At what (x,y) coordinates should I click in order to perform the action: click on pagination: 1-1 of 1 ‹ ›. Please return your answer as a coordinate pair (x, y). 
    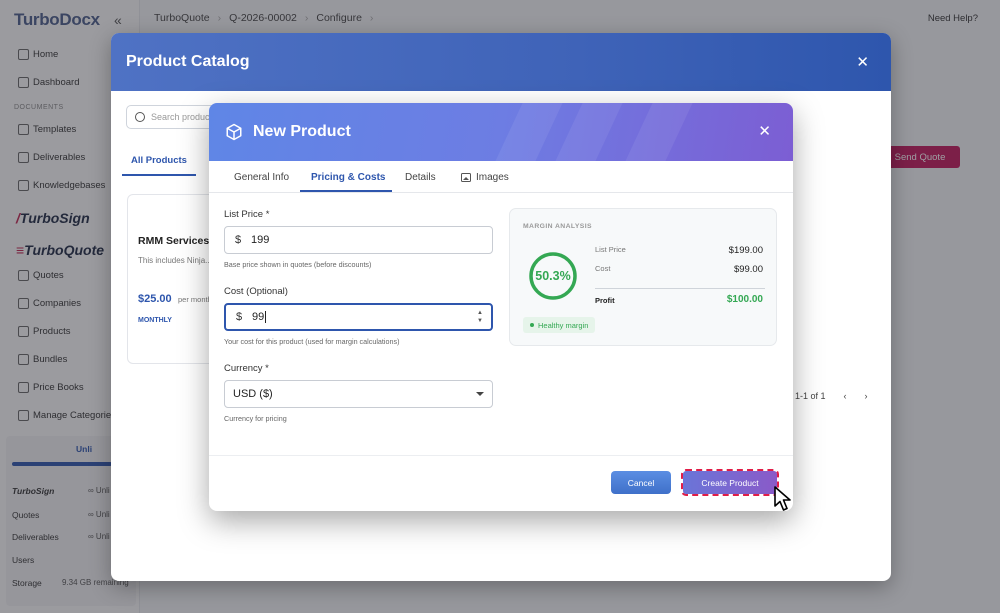
    Looking at the image, I should click on (831, 396).